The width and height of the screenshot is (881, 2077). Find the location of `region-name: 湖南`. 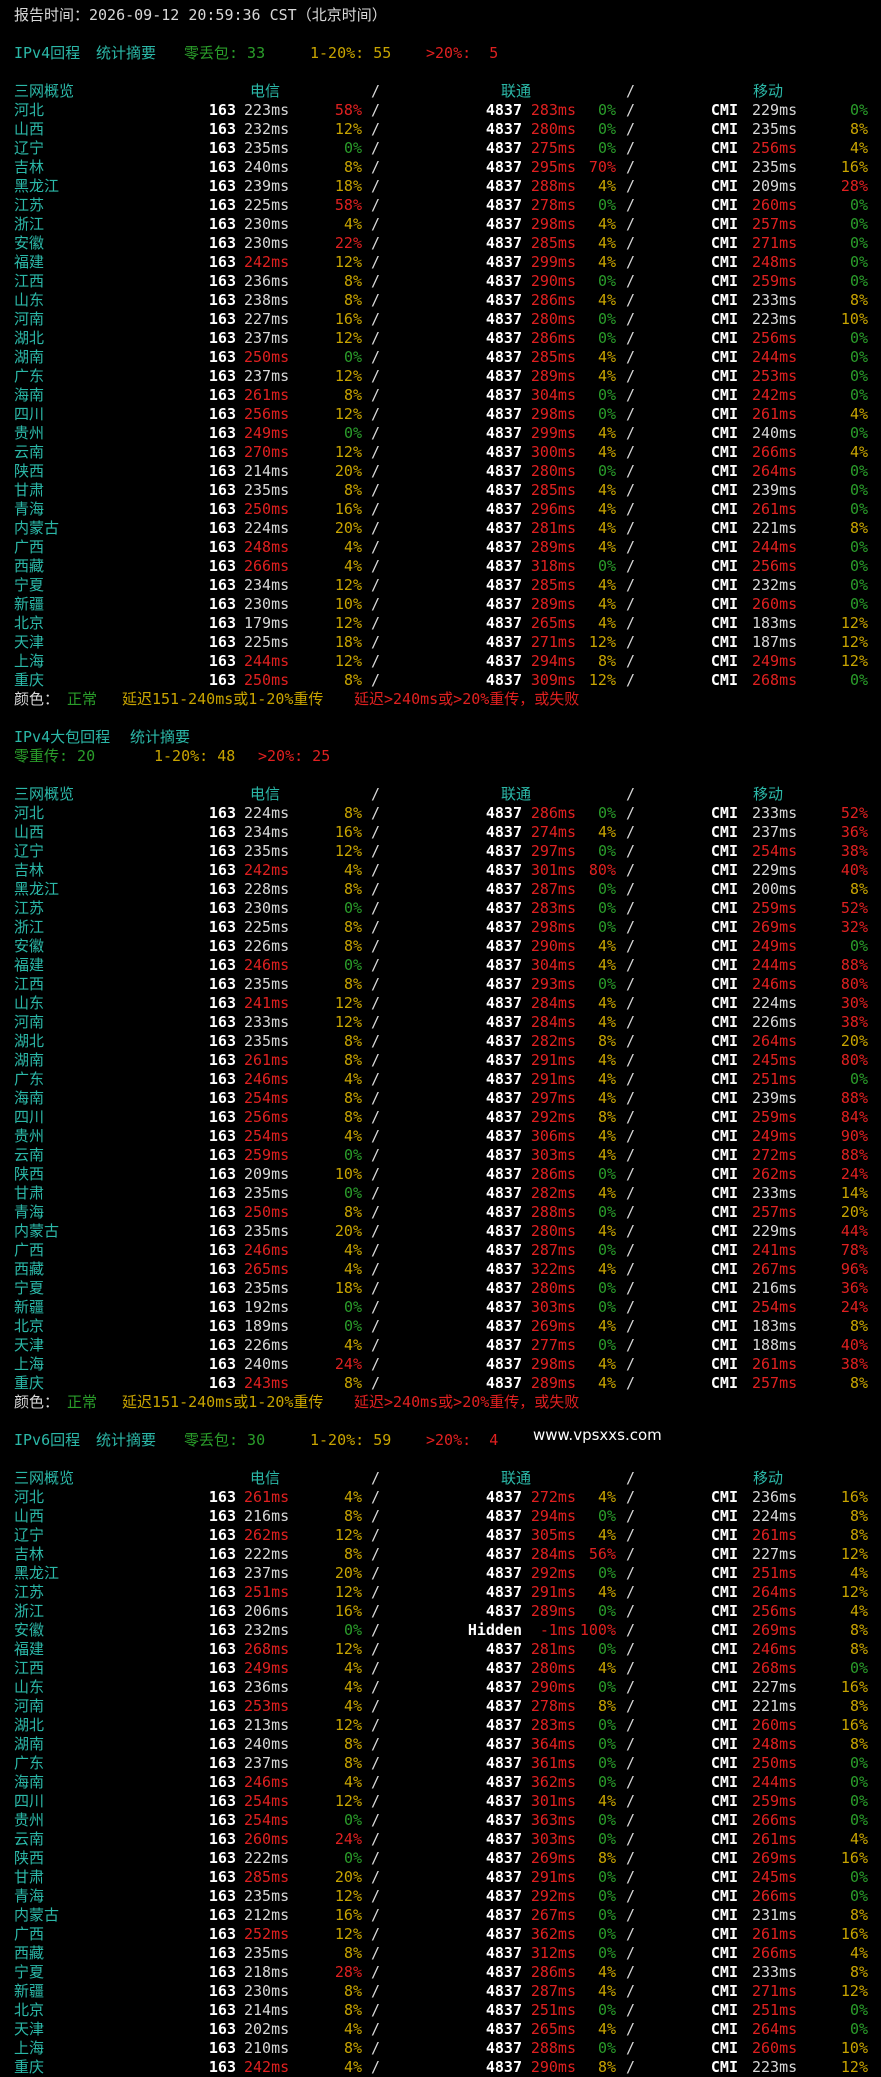

region-name: 湖南 is located at coordinates (29, 1744).